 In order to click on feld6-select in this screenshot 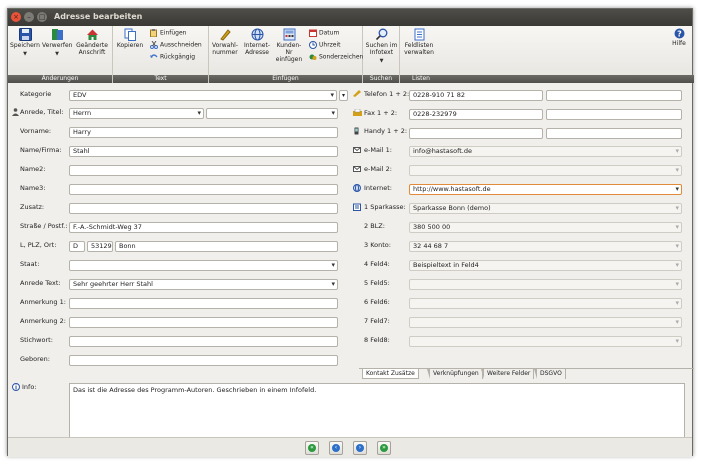, I will do `click(545, 303)`.